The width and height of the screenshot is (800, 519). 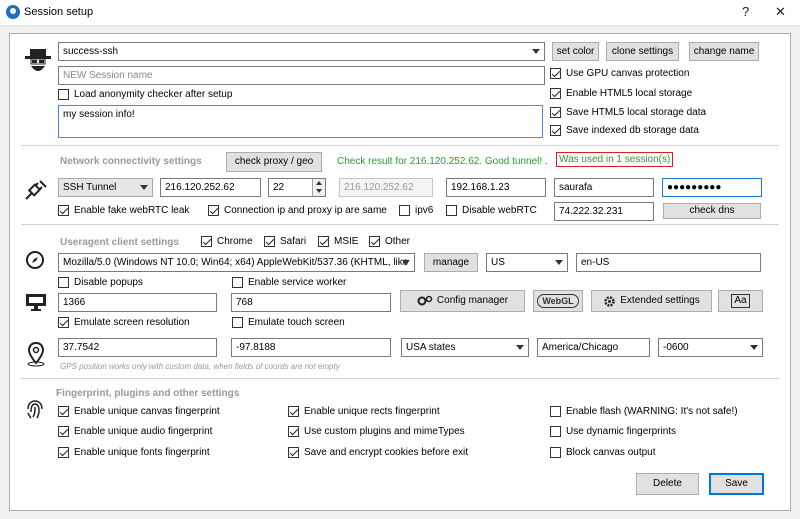 I want to click on dynamic-fingerprints-checkbox: Use dynamic fingerprints, so click(x=613, y=431).